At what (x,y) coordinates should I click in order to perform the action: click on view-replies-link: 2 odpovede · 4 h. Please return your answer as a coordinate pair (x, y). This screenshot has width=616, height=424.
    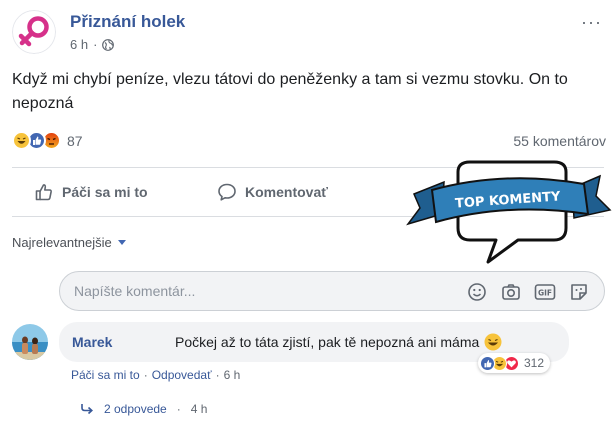
    Looking at the image, I should click on (143, 409).